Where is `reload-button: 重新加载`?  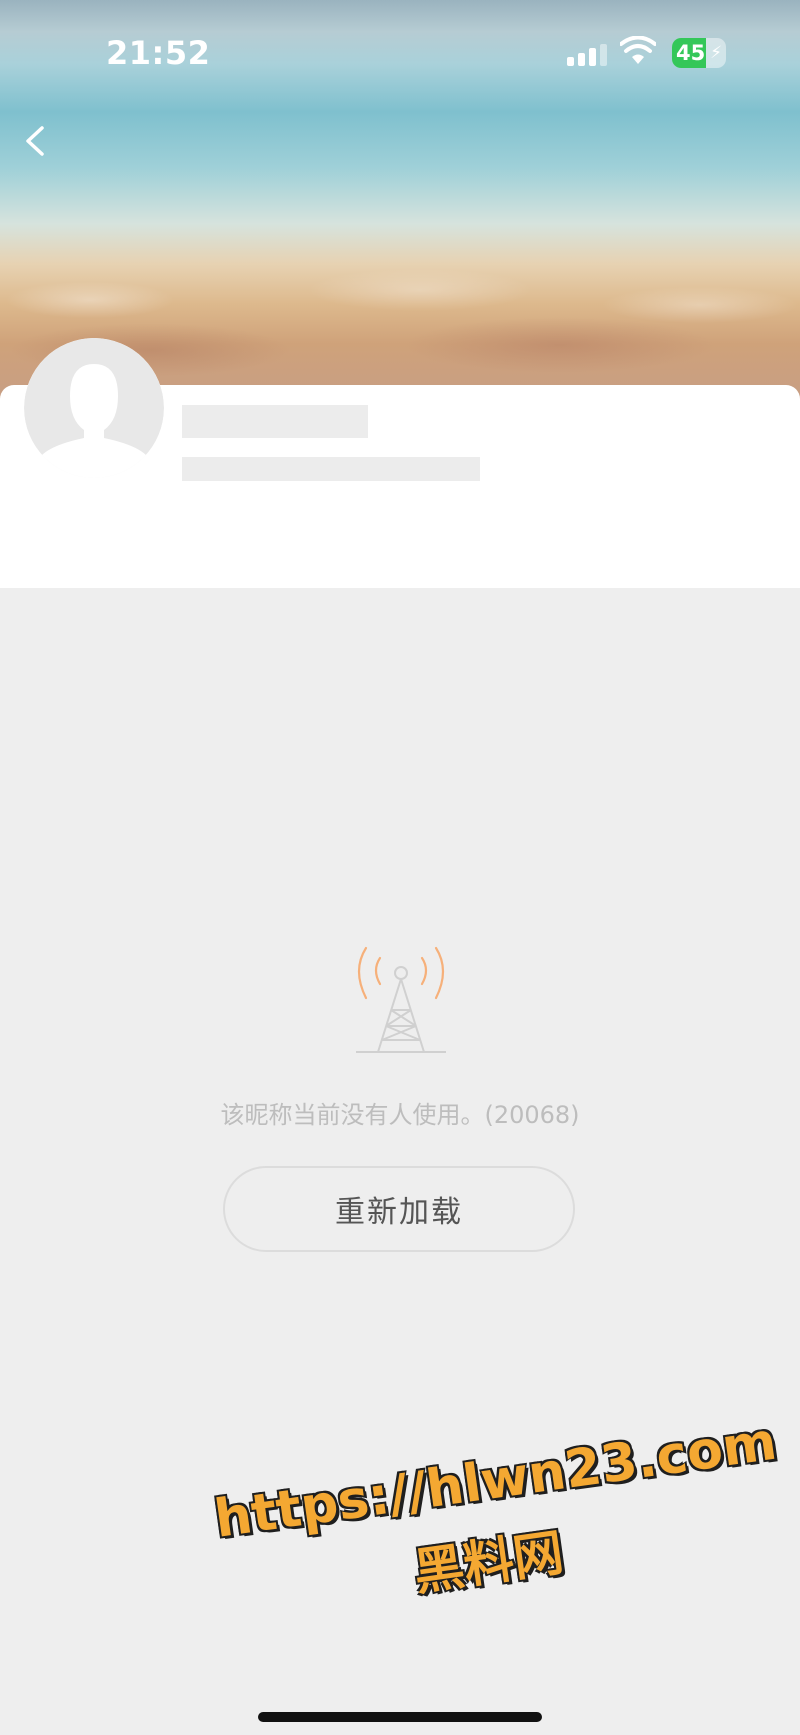
reload-button: 重新加载 is located at coordinates (399, 1209).